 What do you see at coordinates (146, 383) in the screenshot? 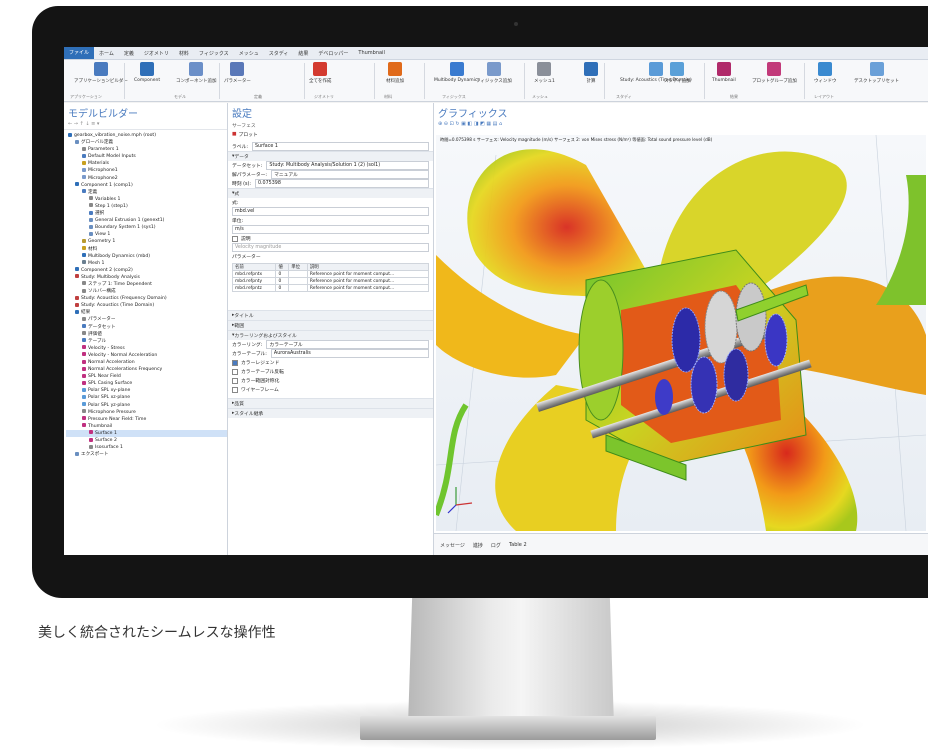
I see `tree-item: SPL Casing Surface` at bounding box center [146, 383].